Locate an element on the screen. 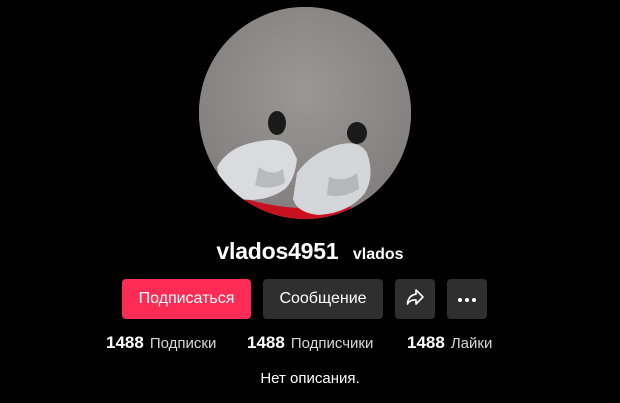  following-label: Подписки is located at coordinates (183, 343).